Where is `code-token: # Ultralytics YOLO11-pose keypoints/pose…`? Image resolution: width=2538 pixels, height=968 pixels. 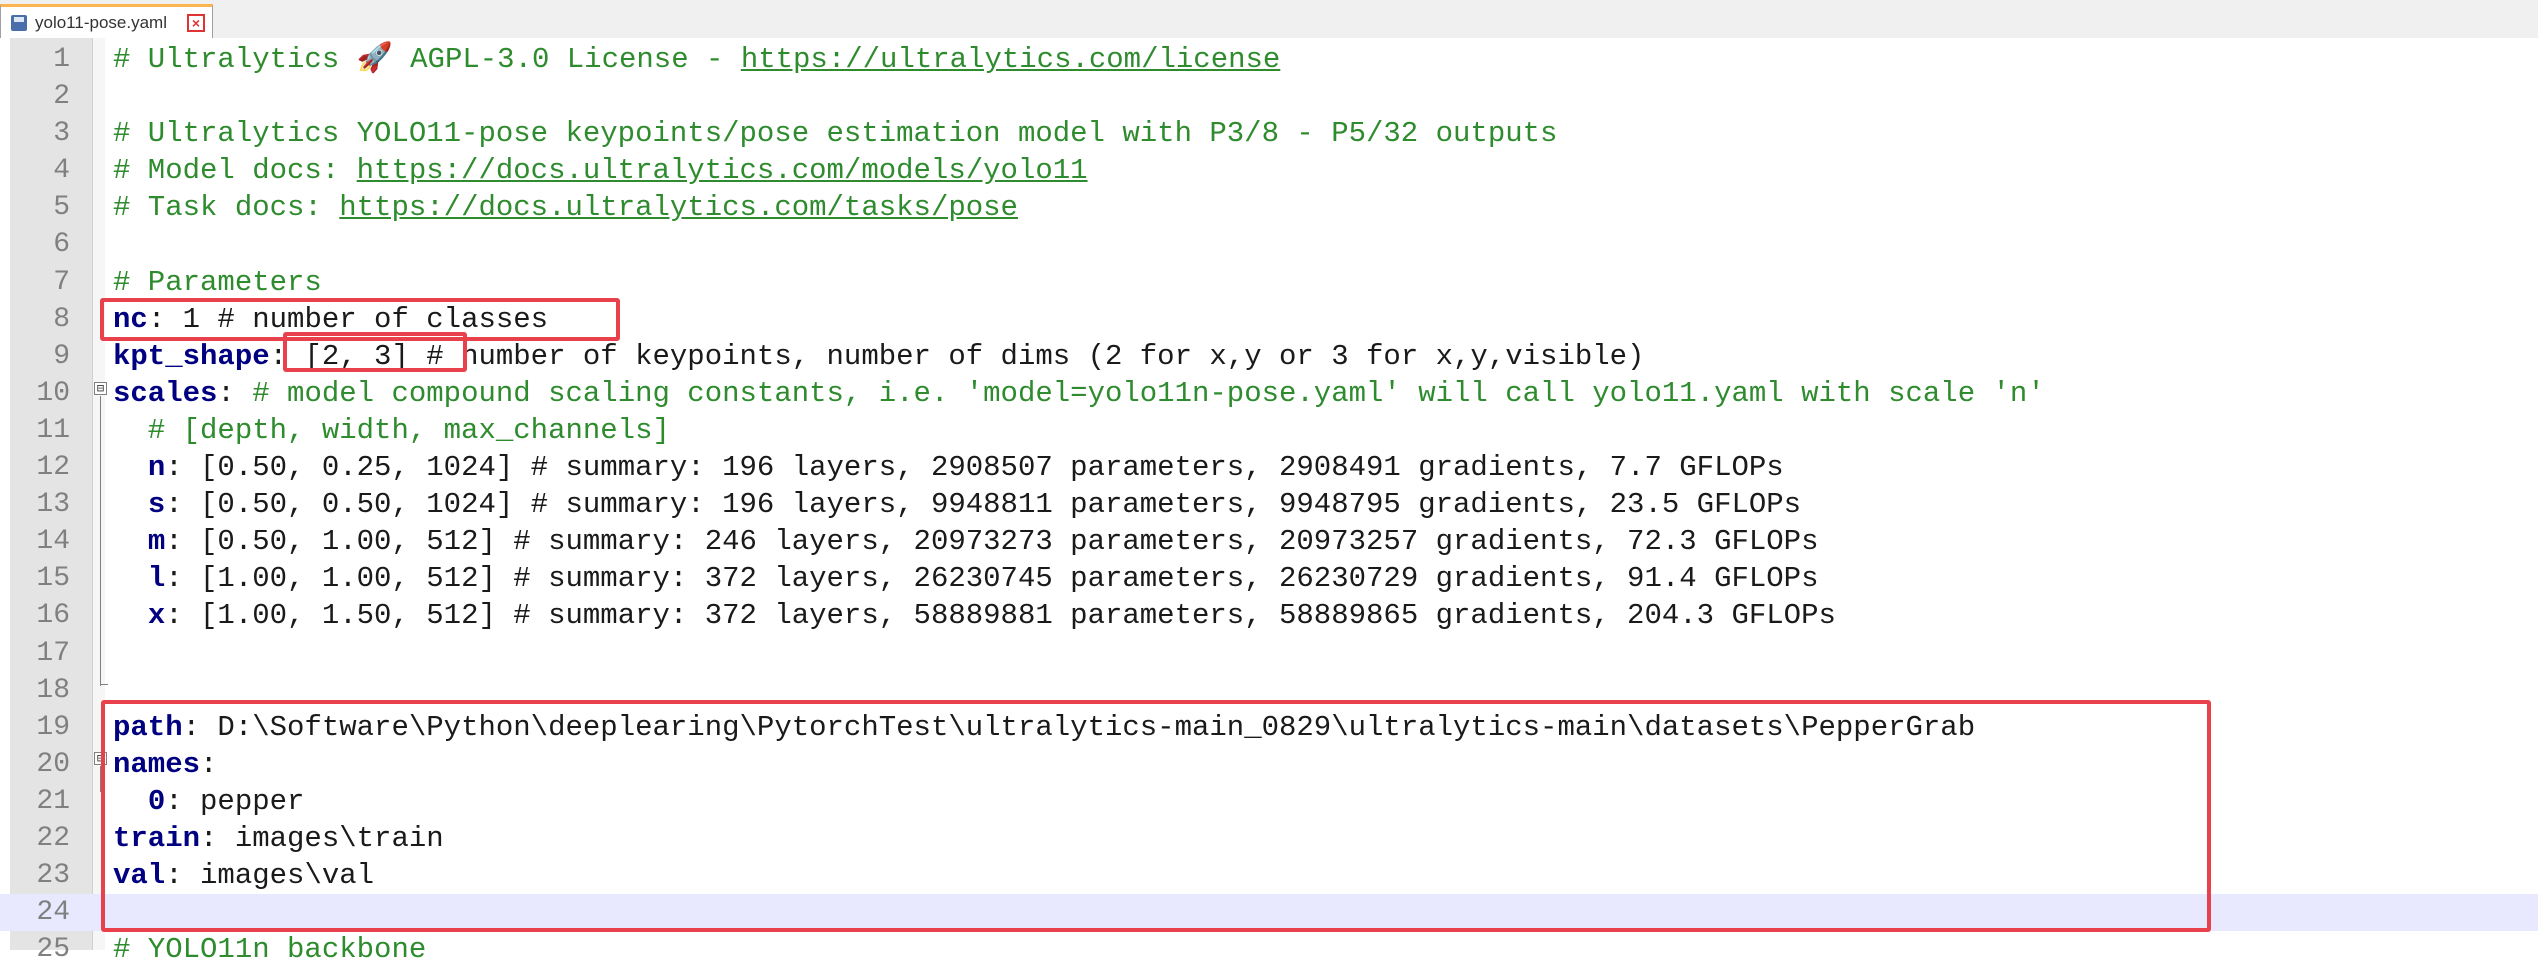
code-token: # Ultralytics YOLO11-pose keypoints/pose… is located at coordinates (835, 134).